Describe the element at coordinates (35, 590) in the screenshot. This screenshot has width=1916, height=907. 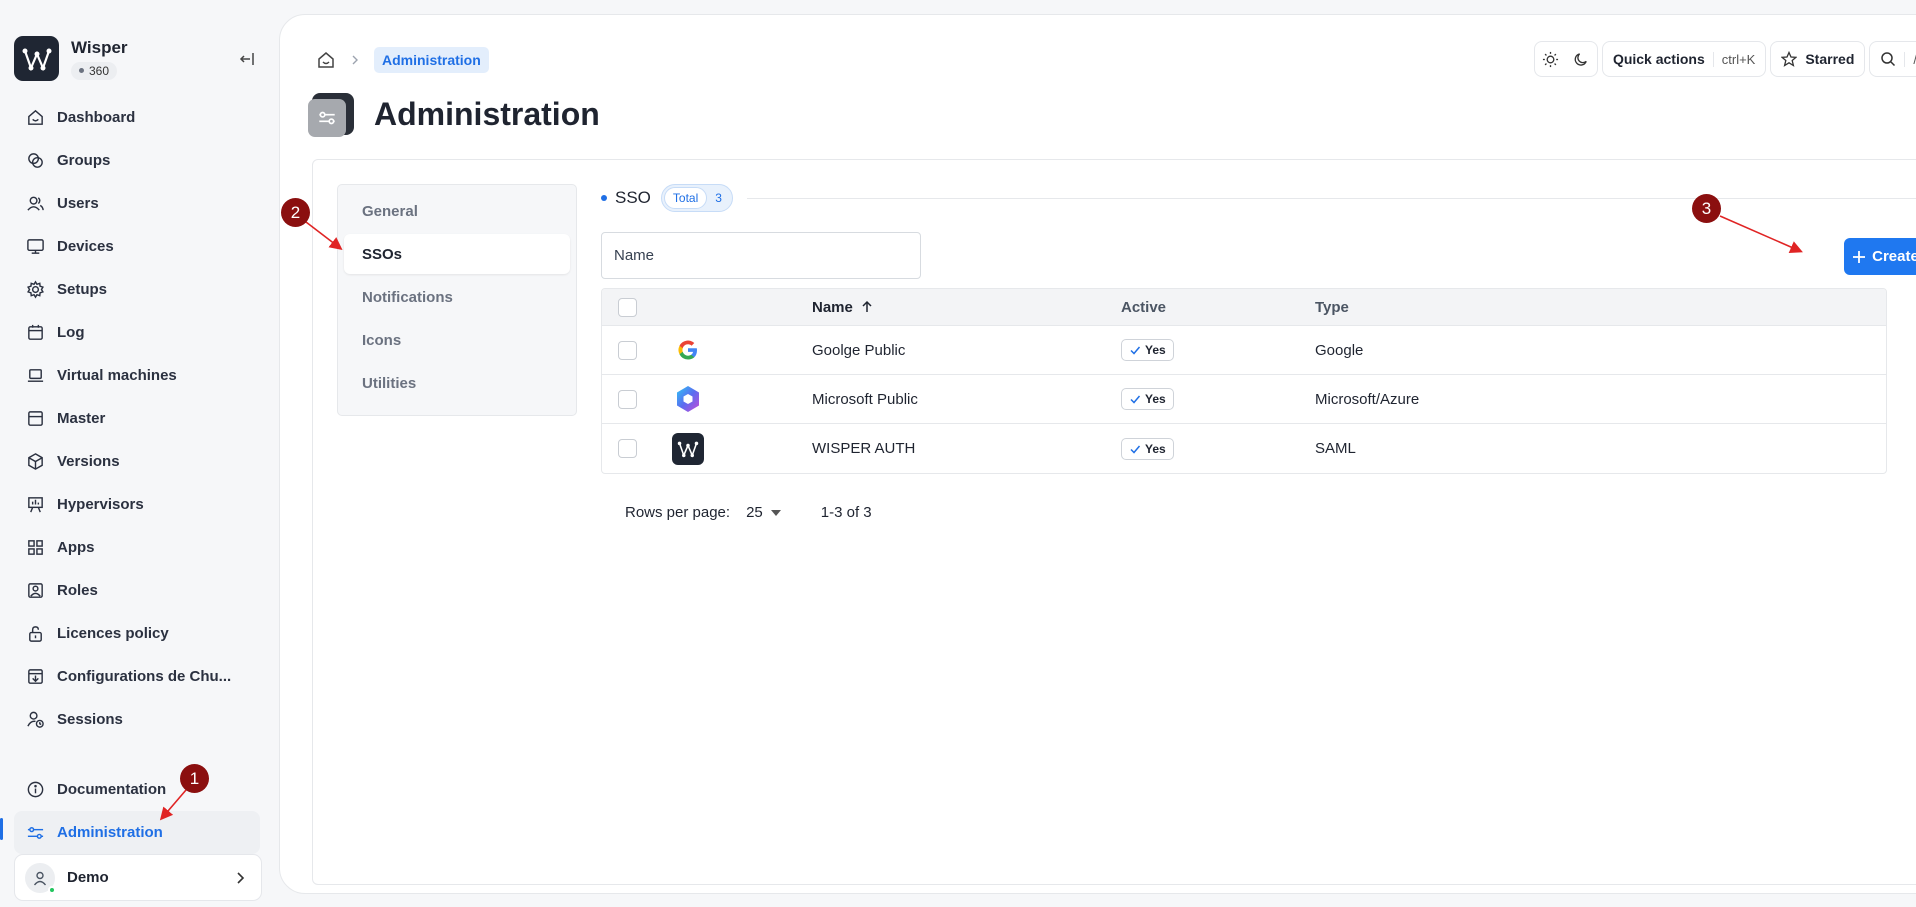
I see `id-card-icon` at that location.